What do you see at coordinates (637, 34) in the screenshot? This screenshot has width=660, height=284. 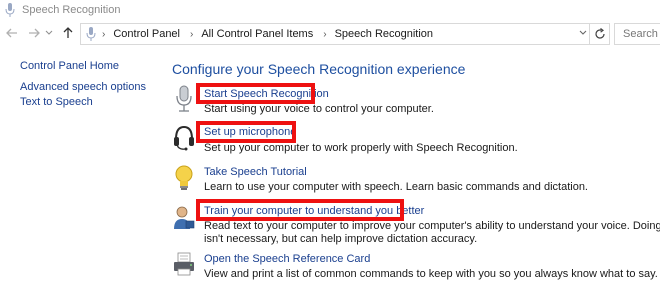 I see `search-input: Search Co` at bounding box center [637, 34].